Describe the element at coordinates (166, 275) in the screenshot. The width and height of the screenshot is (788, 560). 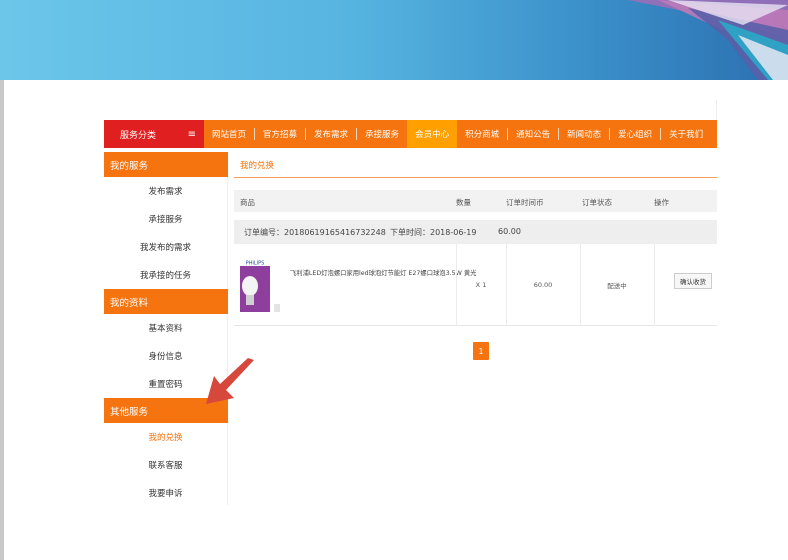
I see `sidebar-item-my-tasks: 我承接的任务` at that location.